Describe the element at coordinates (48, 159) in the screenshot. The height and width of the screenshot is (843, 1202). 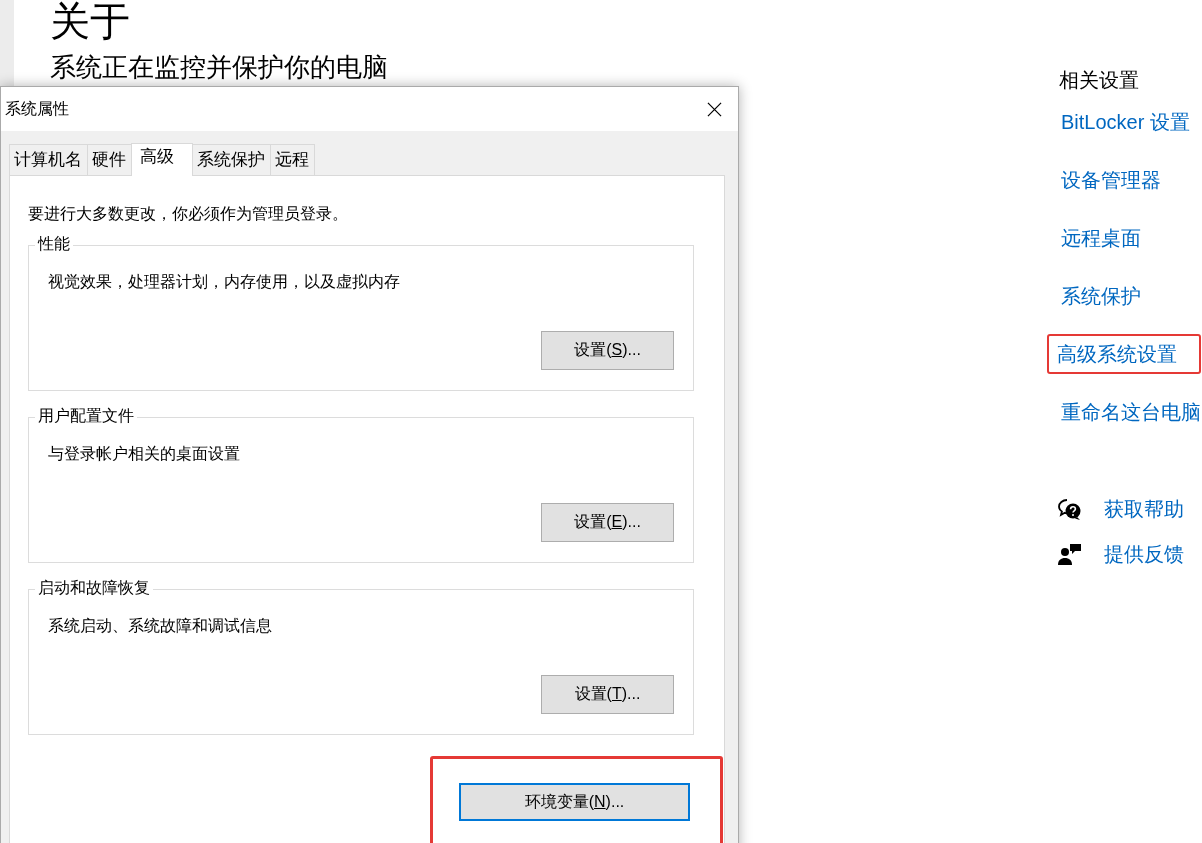
I see `dialog-tab: 计算机名` at that location.